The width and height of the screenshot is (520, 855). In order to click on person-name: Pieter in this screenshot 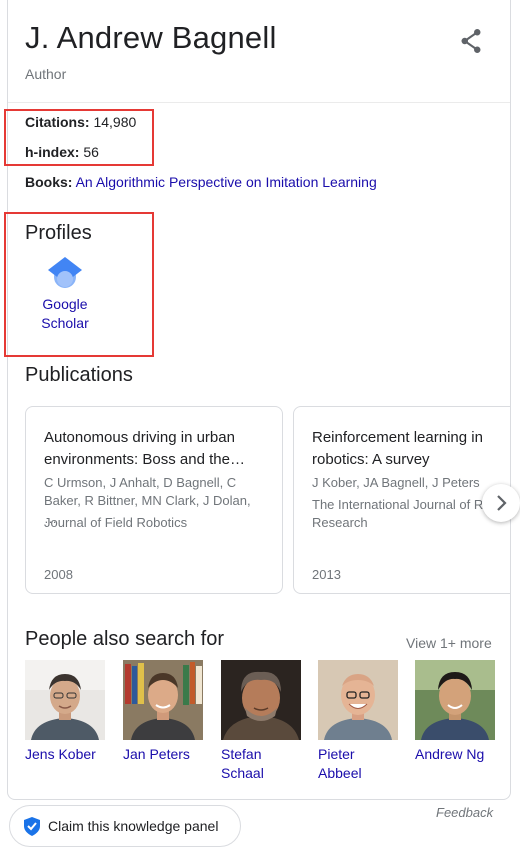, I will do `click(336, 754)`.